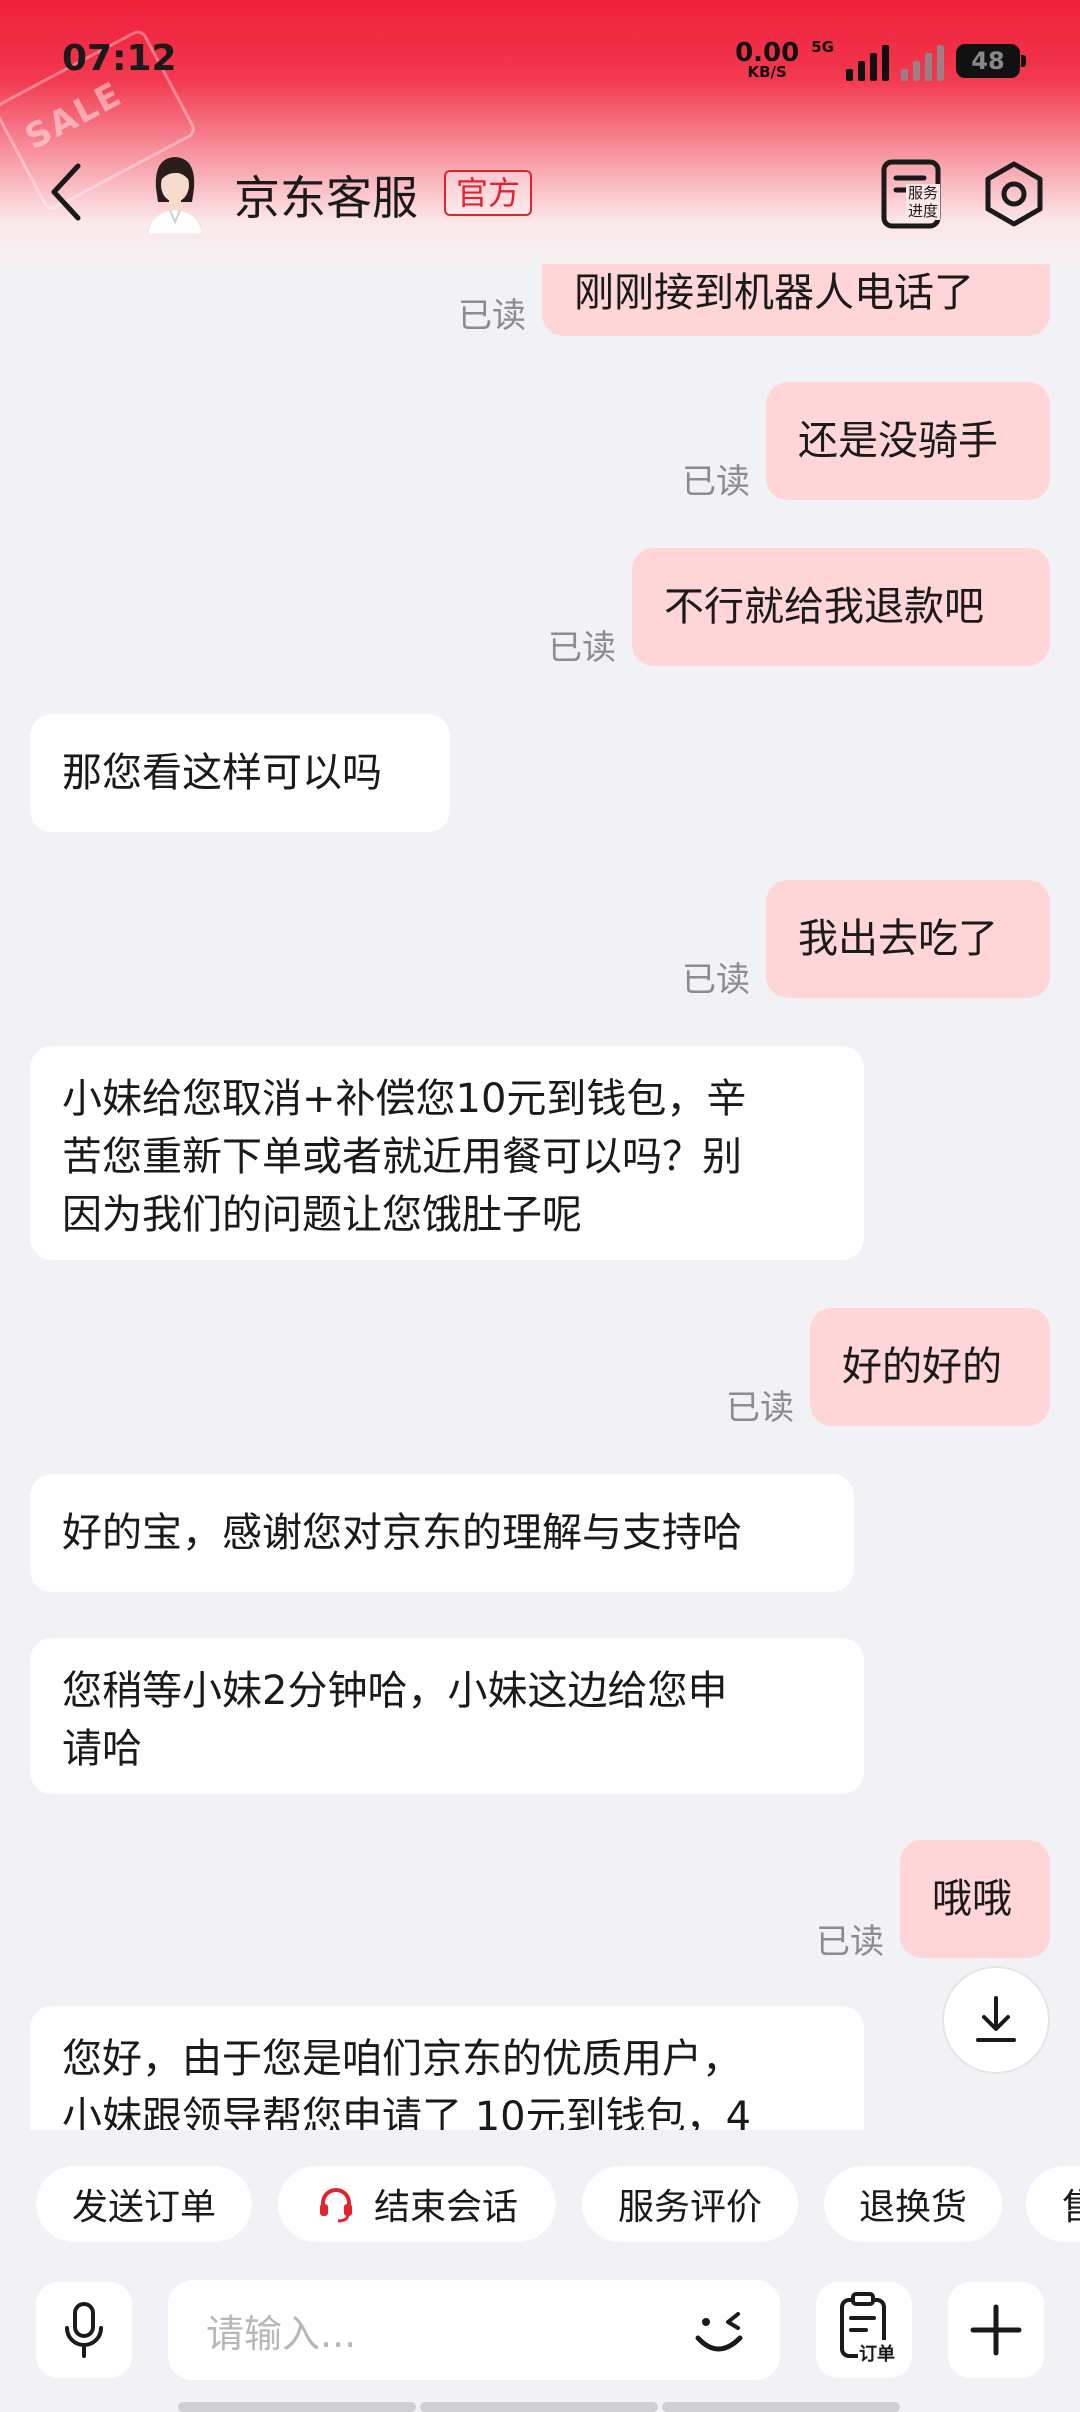 The height and width of the screenshot is (2412, 1080). I want to click on message-text-line: 小妹给您取消+补偿您10元到钱包，辛, so click(404, 1099).